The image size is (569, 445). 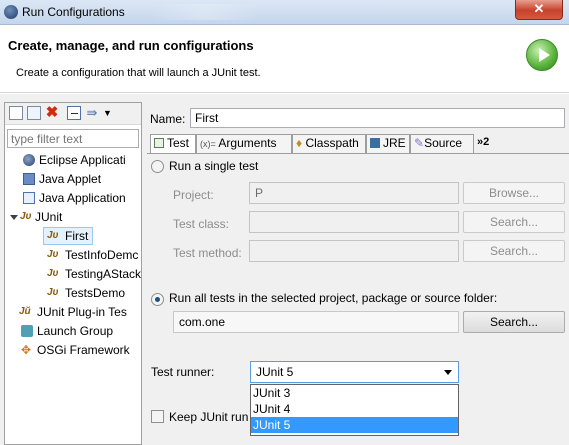 What do you see at coordinates (77, 236) in the screenshot?
I see `tree-item-label: First` at bounding box center [77, 236].